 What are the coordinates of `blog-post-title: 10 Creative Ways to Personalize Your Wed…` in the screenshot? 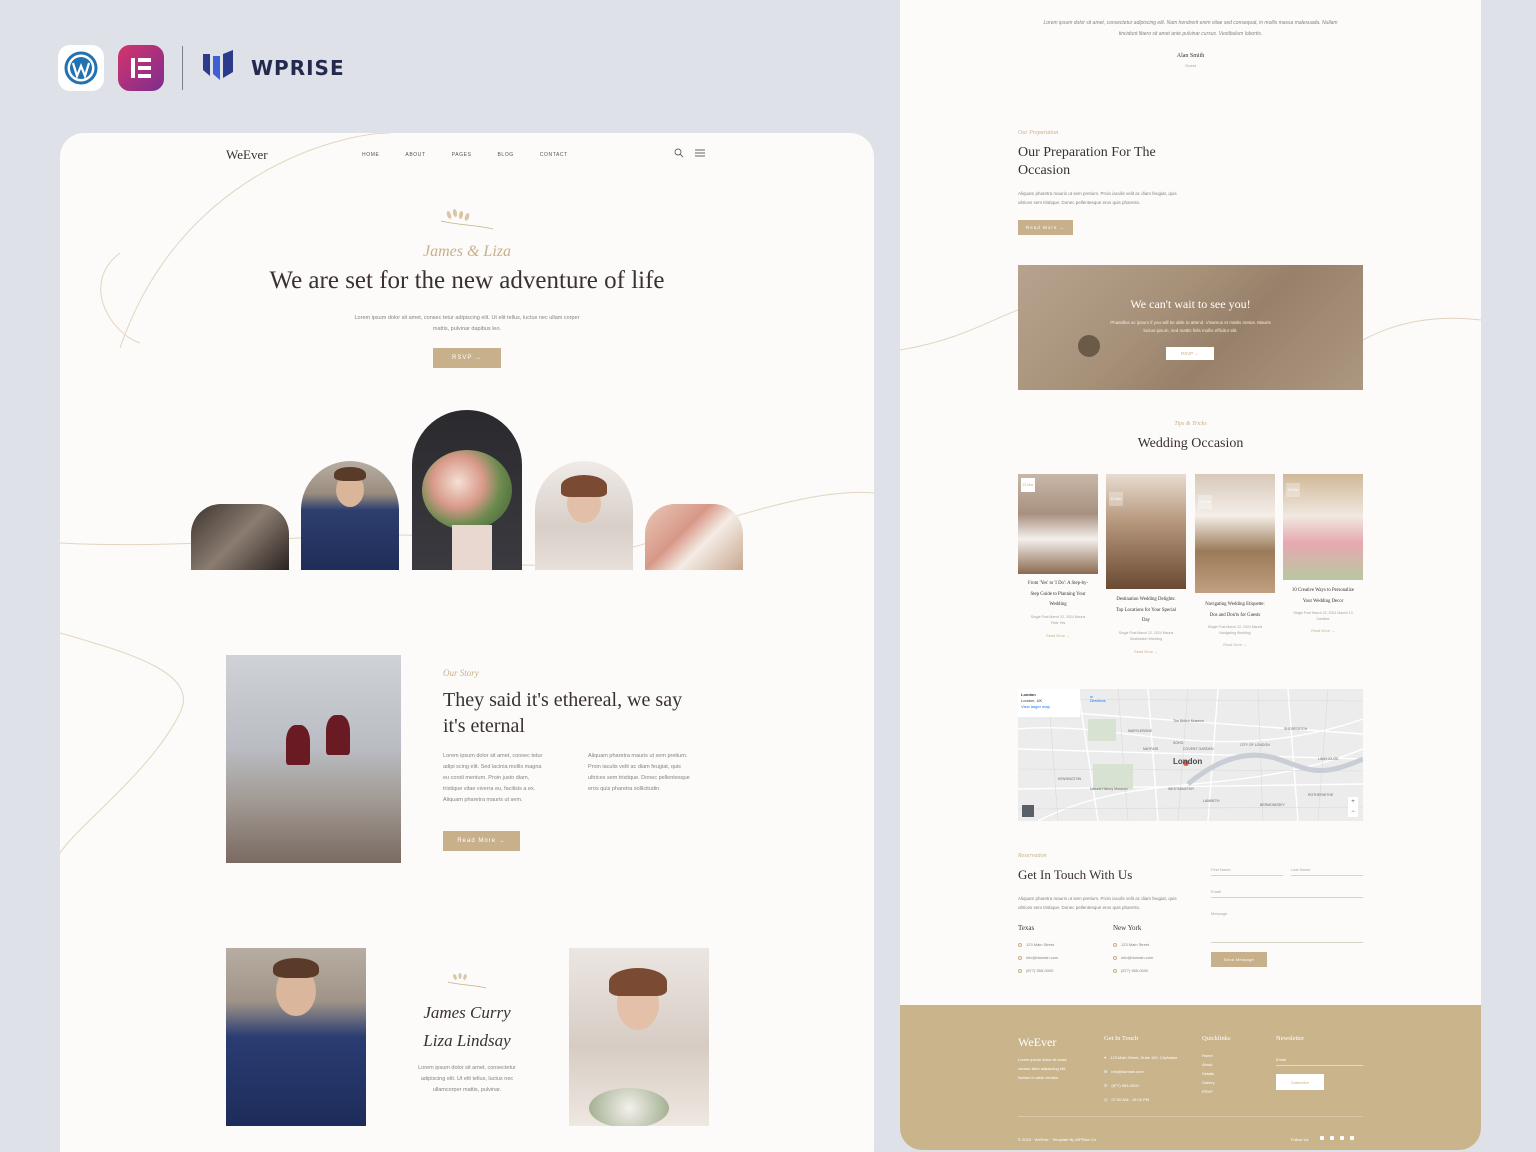 It's located at (1323, 596).